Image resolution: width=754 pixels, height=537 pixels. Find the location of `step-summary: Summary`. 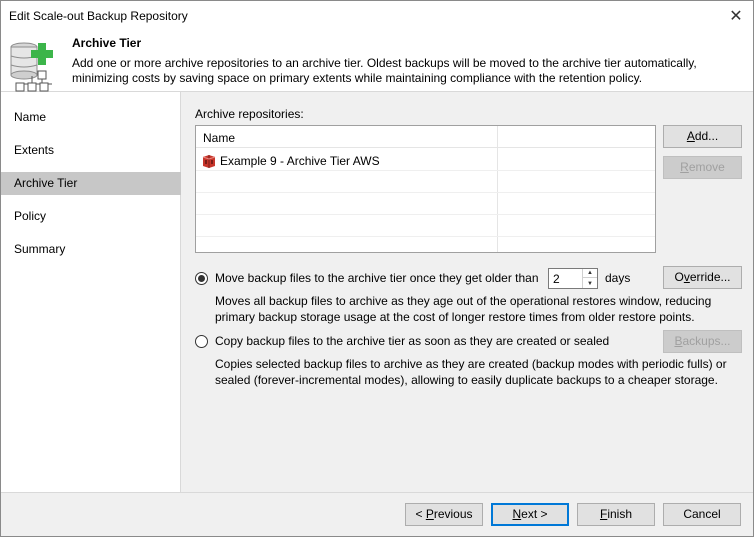

step-summary: Summary is located at coordinates (91, 249).